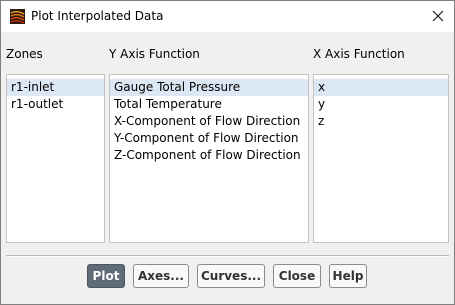 Image resolution: width=455 pixels, height=305 pixels. What do you see at coordinates (209, 121) in the screenshot?
I see `y-function-item: X-Component of Flow Direction` at bounding box center [209, 121].